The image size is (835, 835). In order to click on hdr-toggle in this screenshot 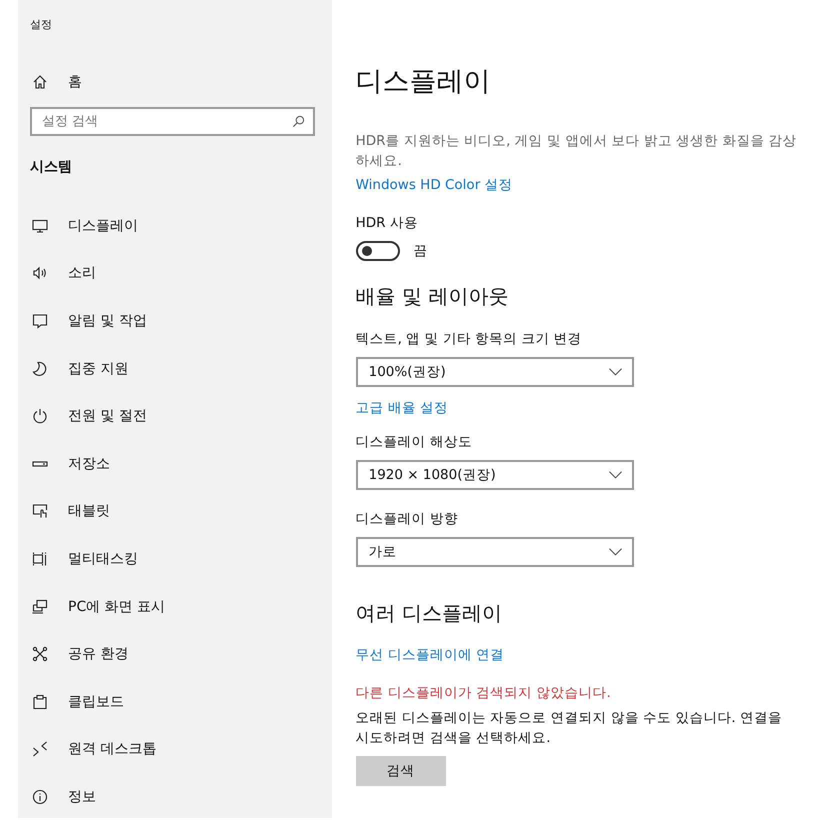, I will do `click(378, 251)`.